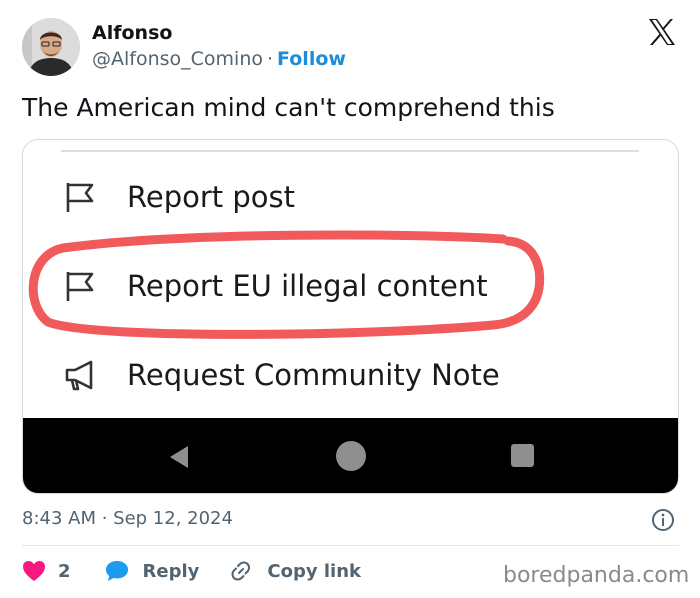 The height and width of the screenshot is (598, 700). What do you see at coordinates (177, 59) in the screenshot?
I see `user-handle: @Alfonso_Comino` at bounding box center [177, 59].